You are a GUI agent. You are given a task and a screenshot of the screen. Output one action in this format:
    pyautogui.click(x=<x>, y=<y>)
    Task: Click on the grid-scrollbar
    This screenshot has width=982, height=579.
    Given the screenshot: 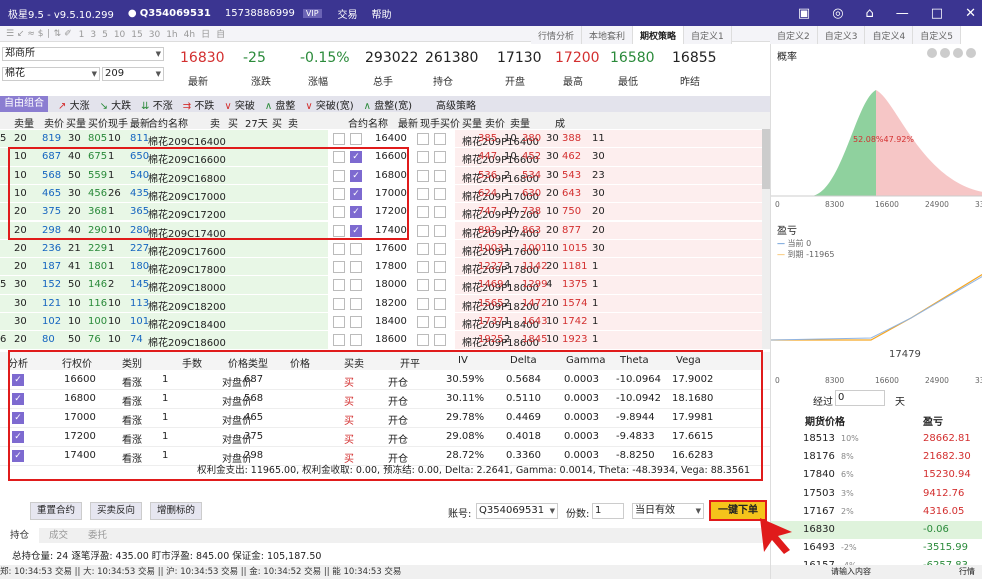 What is the action you would take?
    pyautogui.click(x=766, y=239)
    